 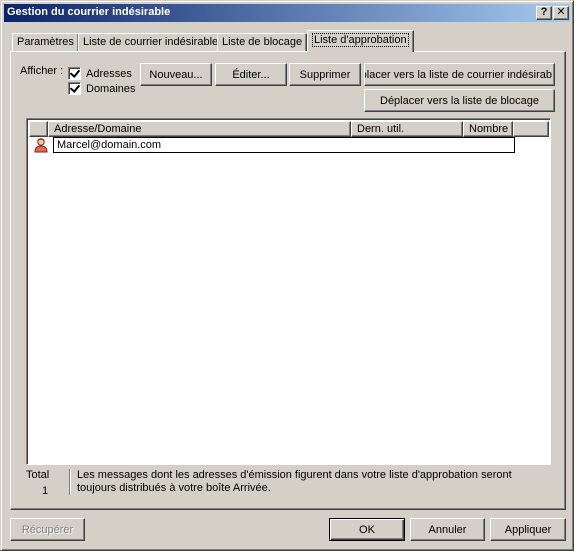 I want to click on tab-label: Liste d'approbation, so click(x=360, y=40).